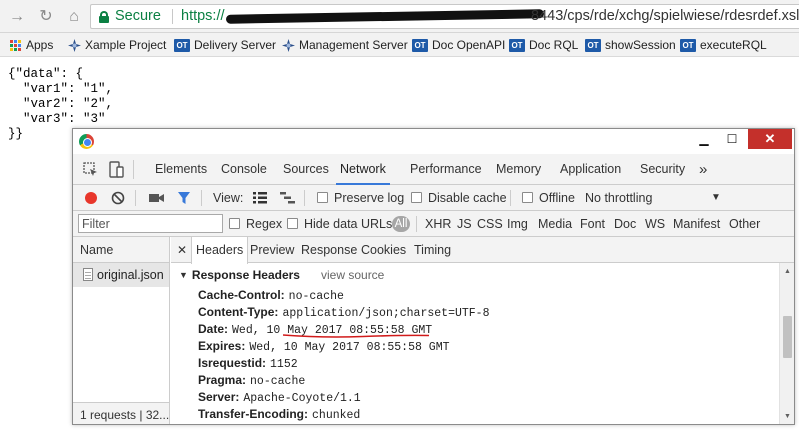 This screenshot has height=439, width=799. What do you see at coordinates (74, 17) in the screenshot?
I see `home-icon: ⌂` at bounding box center [74, 17].